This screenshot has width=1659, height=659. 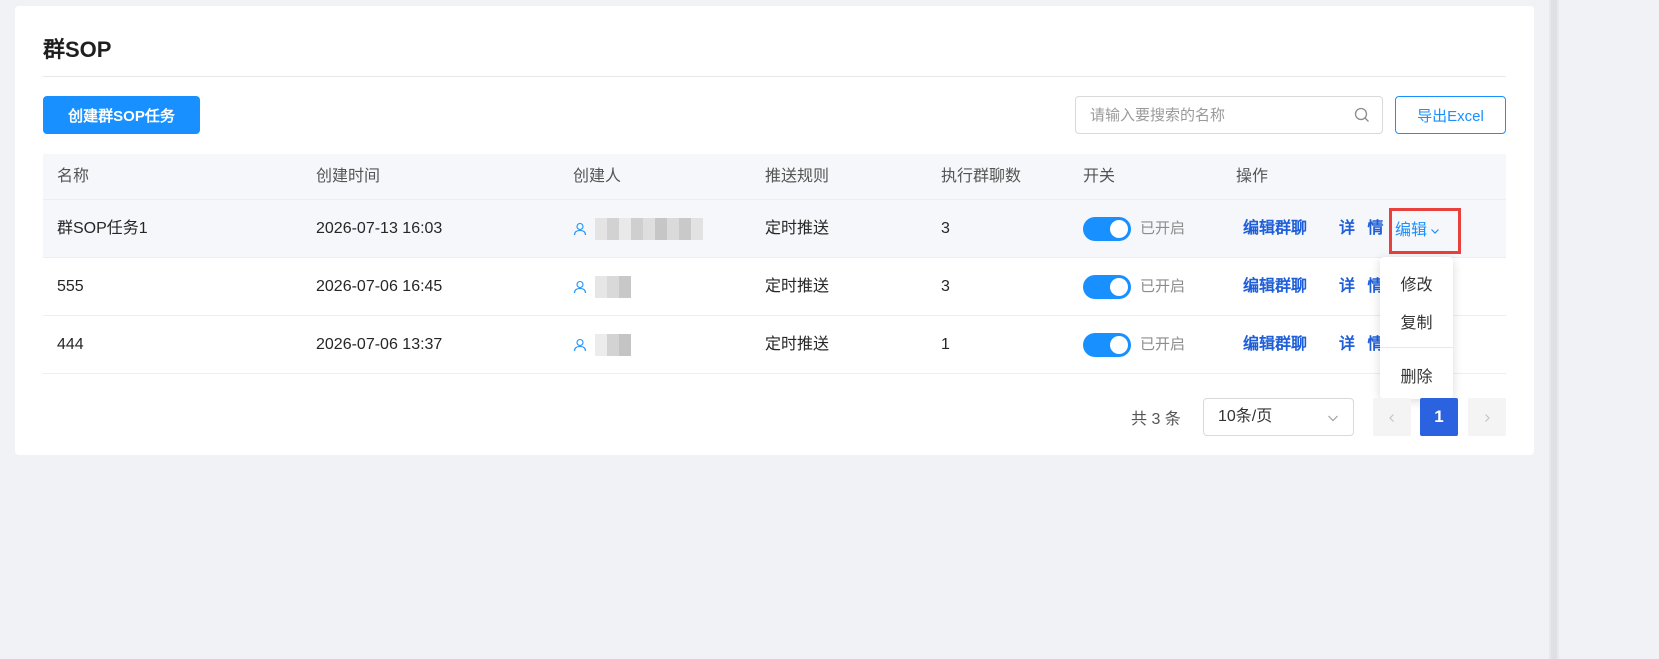 What do you see at coordinates (77, 49) in the screenshot?
I see `page-title: 群SOP` at bounding box center [77, 49].